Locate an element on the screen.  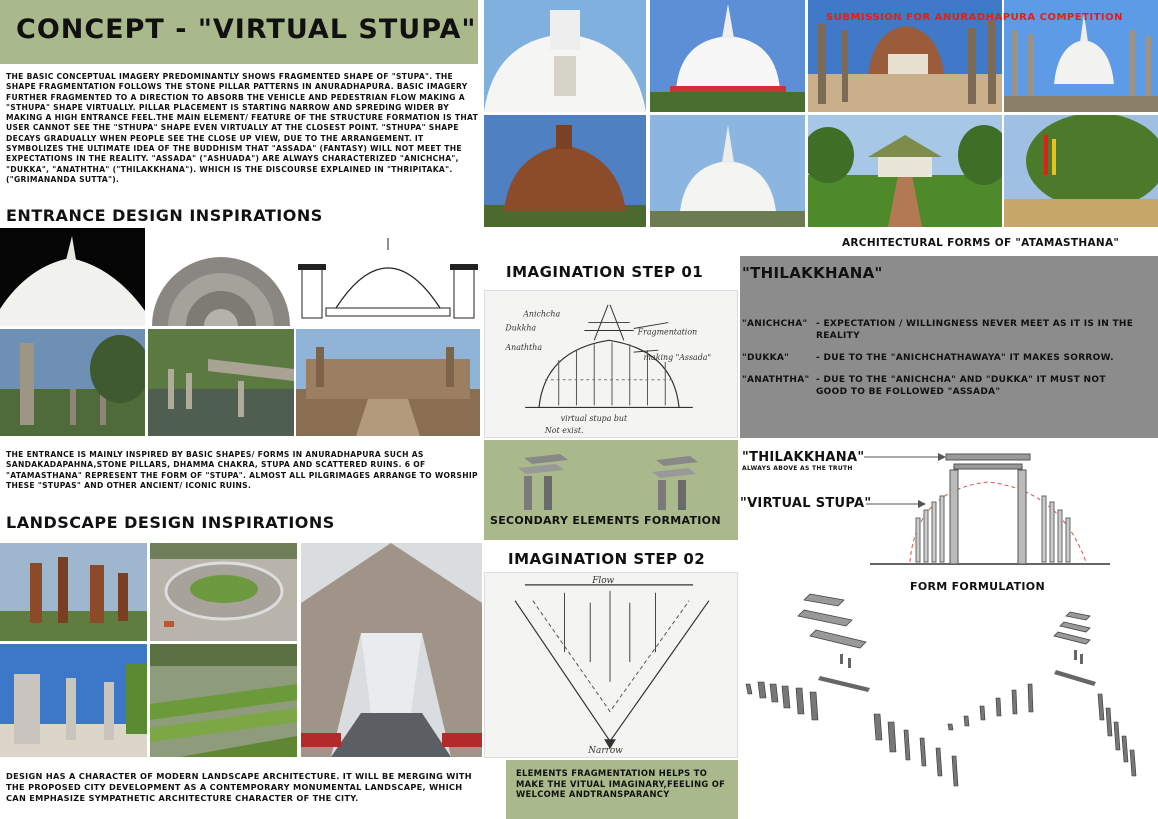
stupa-dome-photo is located at coordinates (72, 277).